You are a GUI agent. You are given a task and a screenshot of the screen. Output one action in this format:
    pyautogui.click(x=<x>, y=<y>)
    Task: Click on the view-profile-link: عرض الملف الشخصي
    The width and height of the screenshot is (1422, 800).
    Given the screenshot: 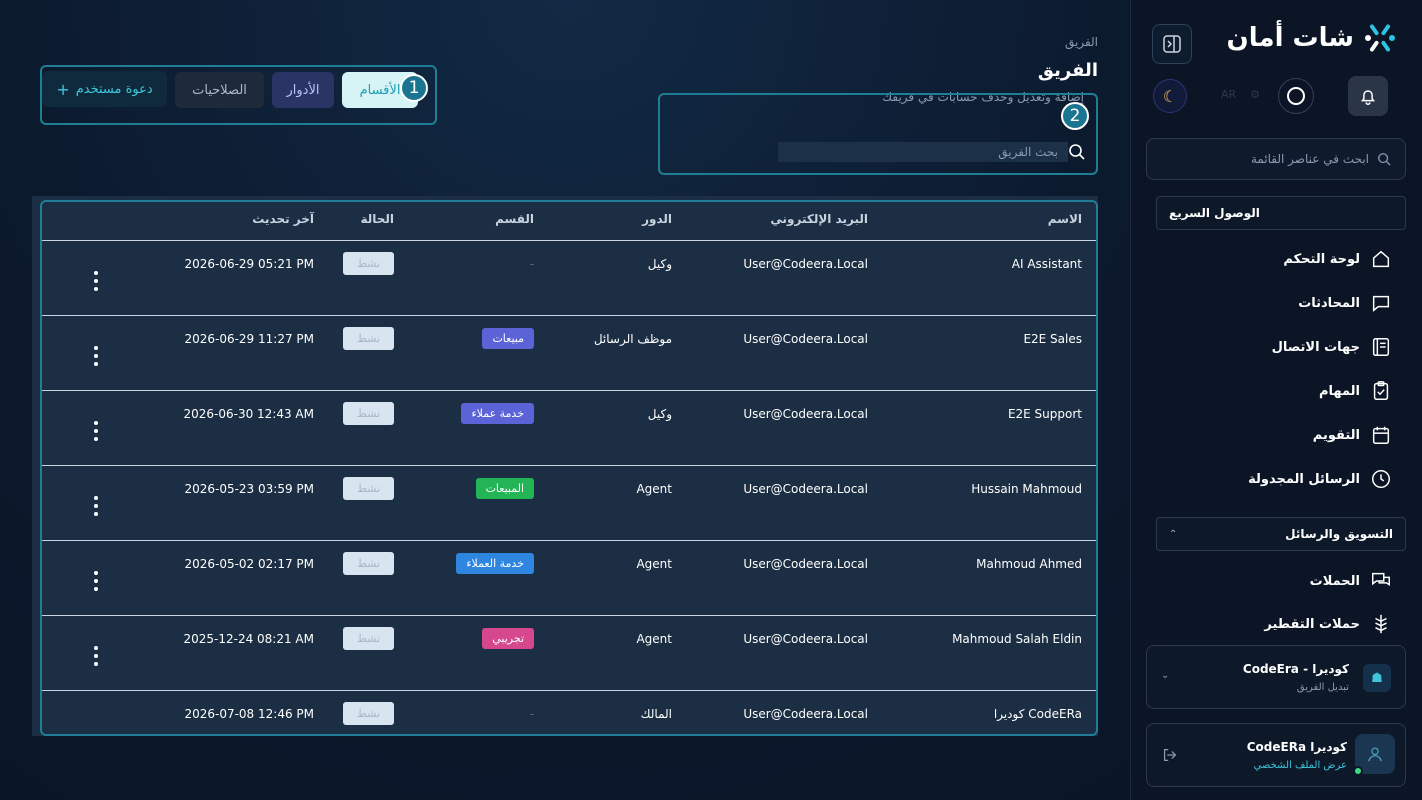 What is the action you would take?
    pyautogui.click(x=1300, y=765)
    